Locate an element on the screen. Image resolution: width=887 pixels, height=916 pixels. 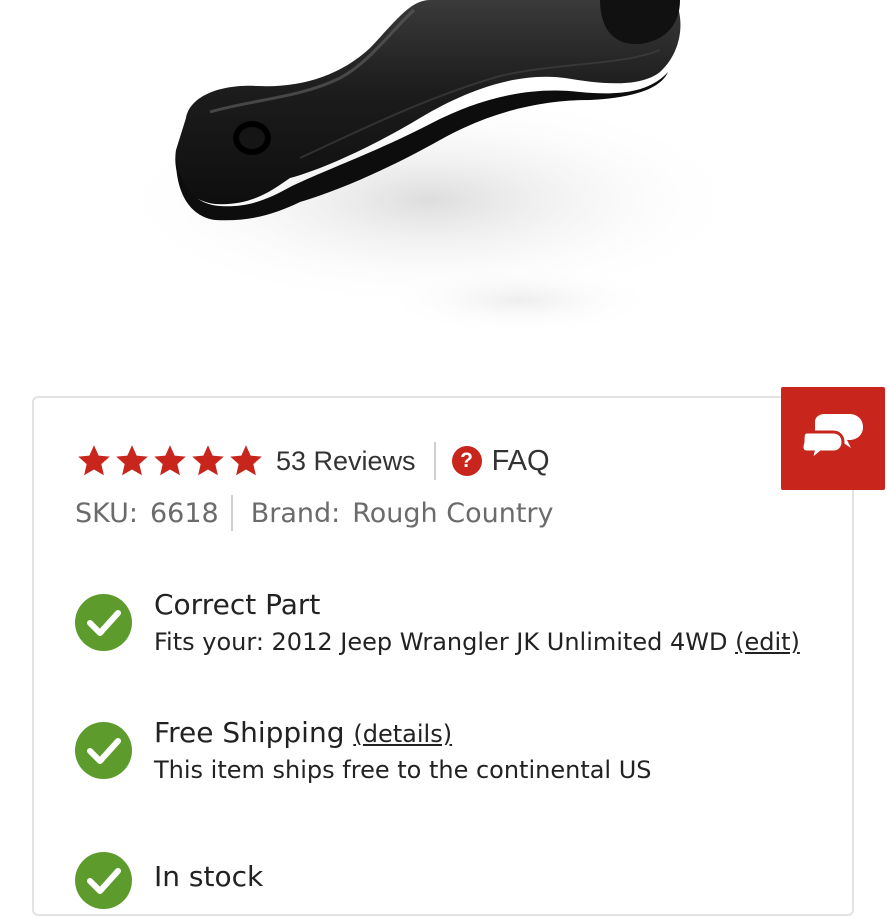
sku-brand-row: SKU: 6618 Brand: Rough Country is located at coordinates (314, 513).